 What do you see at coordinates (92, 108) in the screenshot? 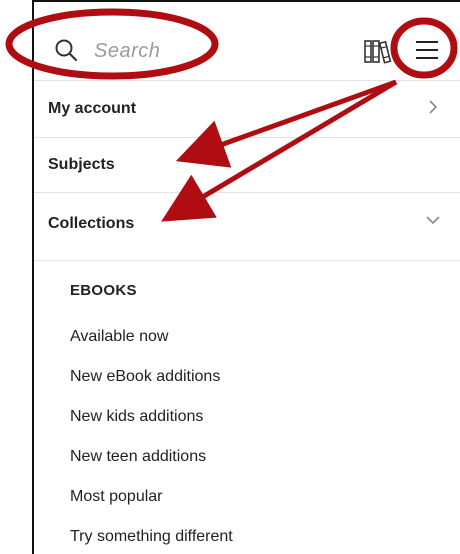
I see `menu-item-label: My account` at bounding box center [92, 108].